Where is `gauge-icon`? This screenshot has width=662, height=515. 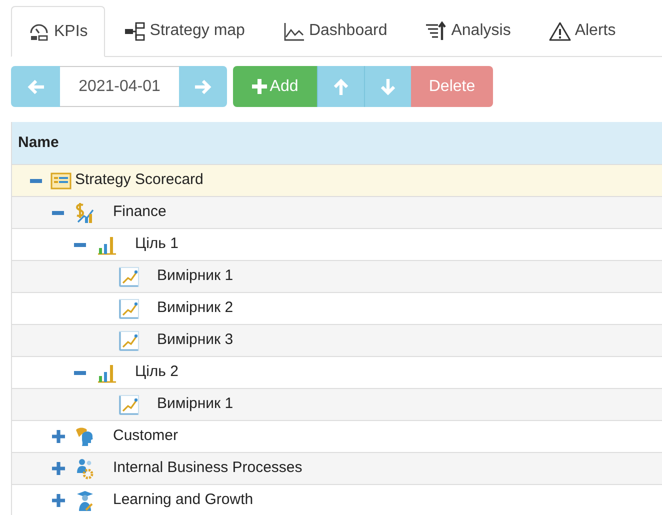 gauge-icon is located at coordinates (39, 31).